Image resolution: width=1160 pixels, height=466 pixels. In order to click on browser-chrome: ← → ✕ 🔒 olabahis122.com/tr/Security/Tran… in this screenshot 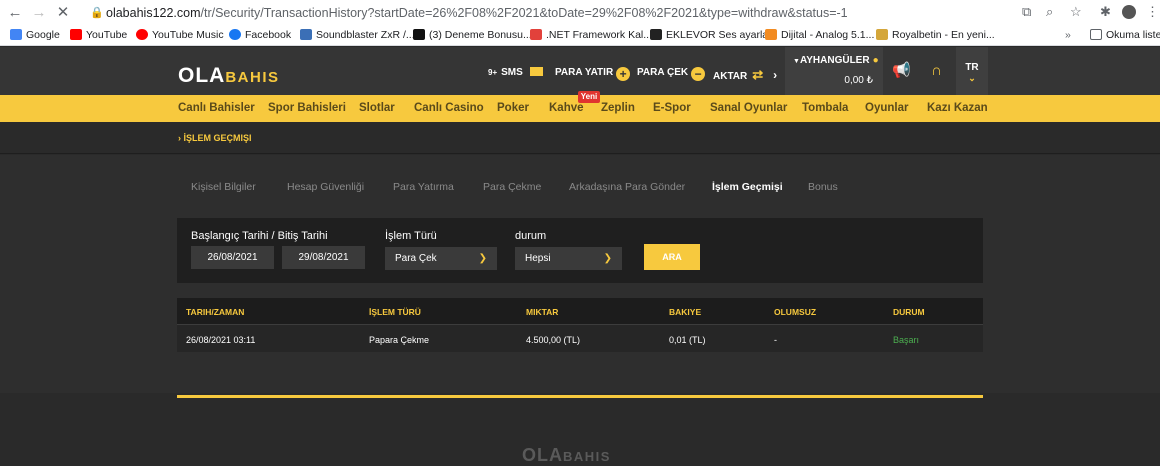, I will do `click(580, 23)`.